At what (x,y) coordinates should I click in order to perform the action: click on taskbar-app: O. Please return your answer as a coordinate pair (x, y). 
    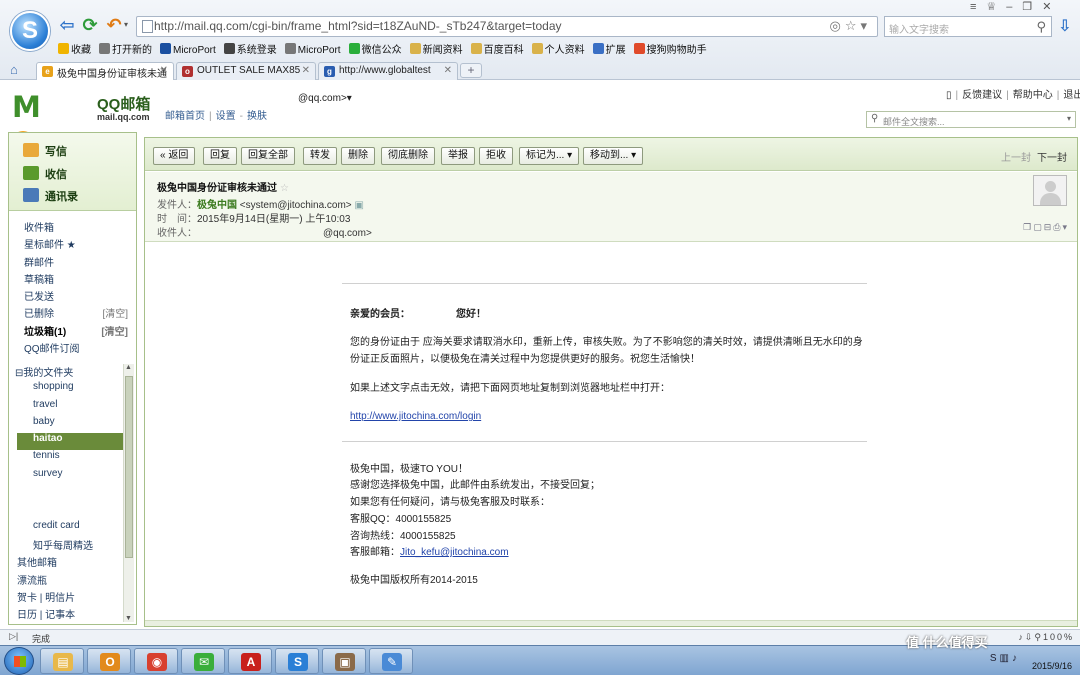
    Looking at the image, I should click on (109, 661).